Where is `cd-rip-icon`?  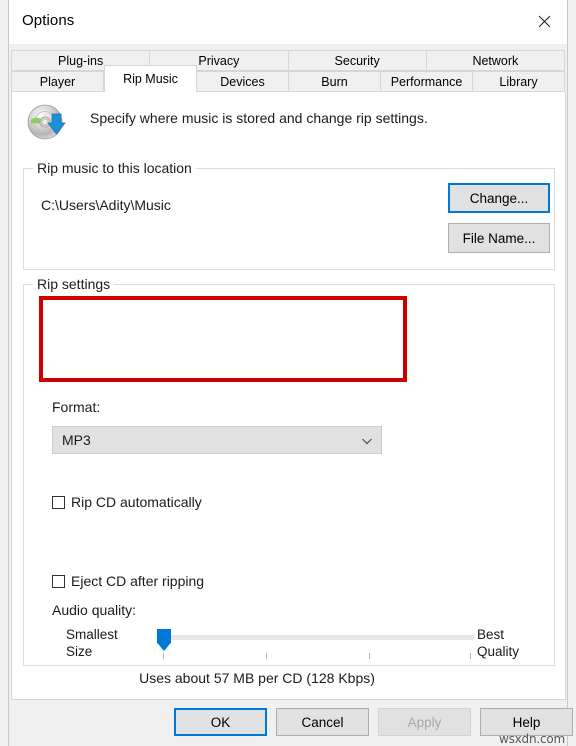
cd-rip-icon is located at coordinates (46, 122).